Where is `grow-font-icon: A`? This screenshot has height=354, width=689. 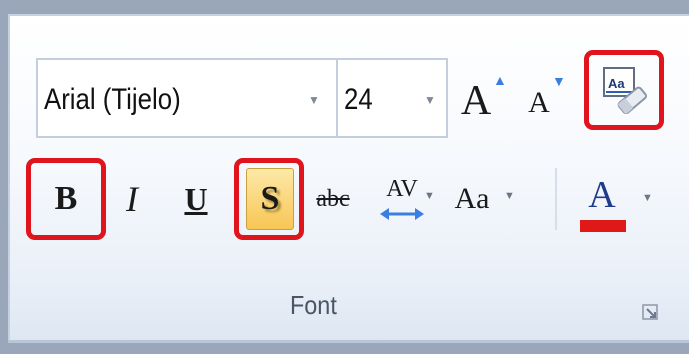 grow-font-icon: A is located at coordinates (476, 101).